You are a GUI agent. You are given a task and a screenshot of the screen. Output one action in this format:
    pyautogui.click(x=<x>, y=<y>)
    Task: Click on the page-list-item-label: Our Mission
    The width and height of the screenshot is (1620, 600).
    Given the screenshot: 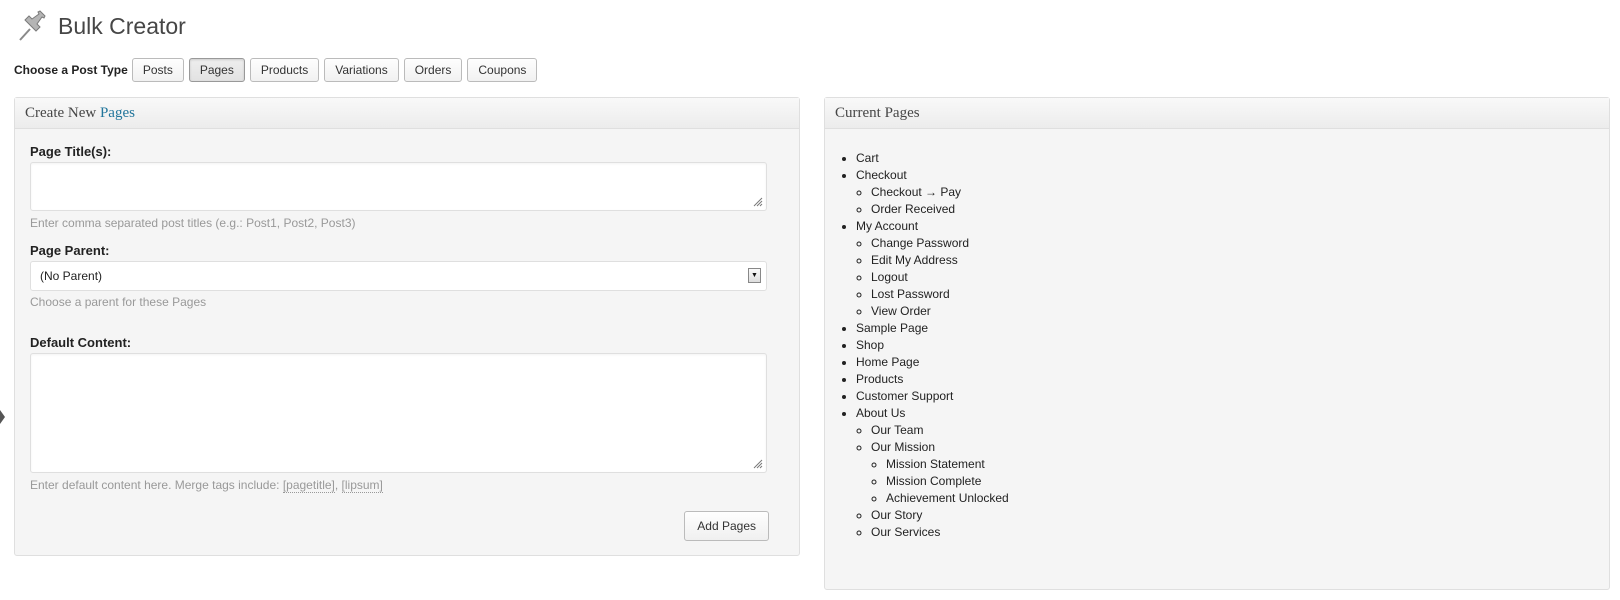 What is the action you would take?
    pyautogui.click(x=903, y=447)
    